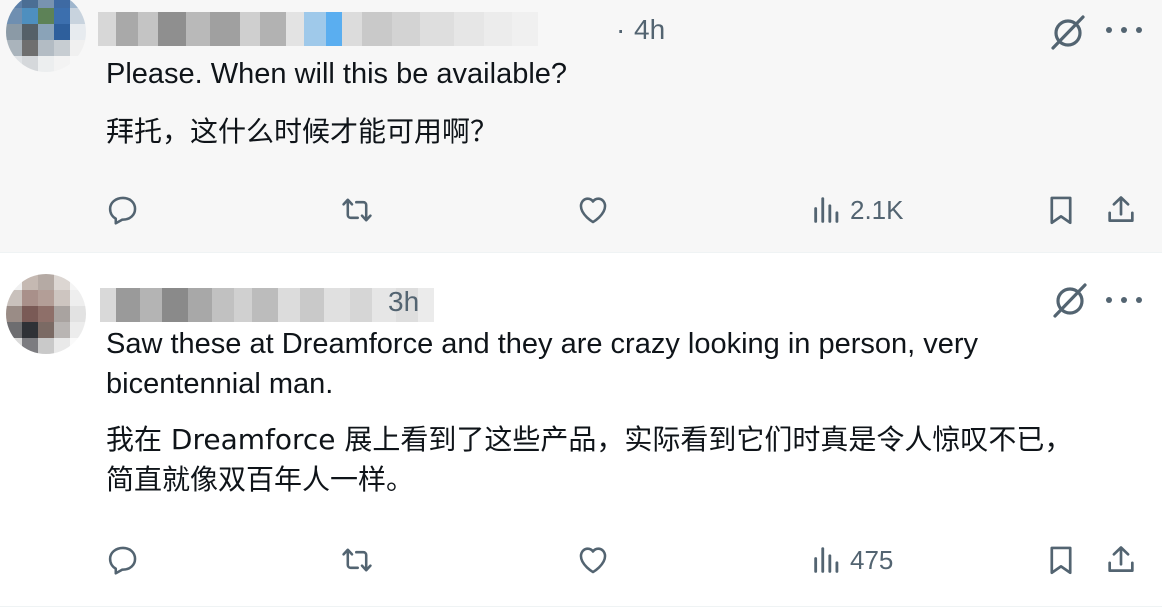 This screenshot has width=1162, height=614. I want to click on action-bar: 2.1K, so click(581, 210).